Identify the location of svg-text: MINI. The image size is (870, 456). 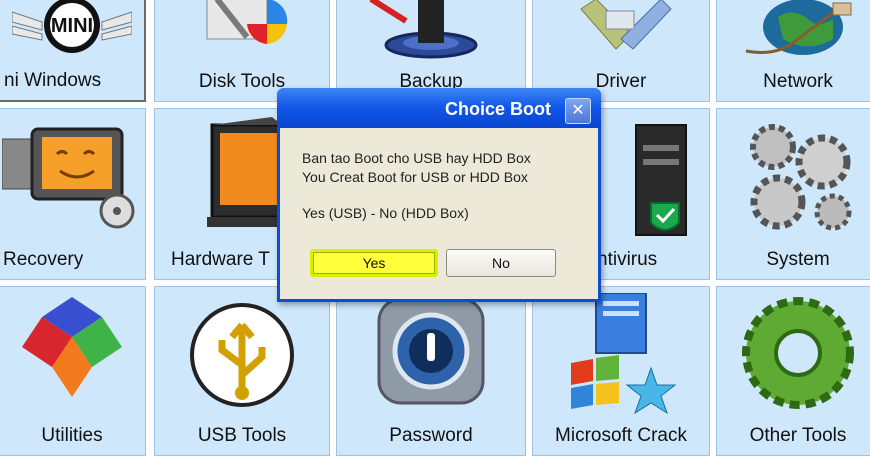
(72, 26).